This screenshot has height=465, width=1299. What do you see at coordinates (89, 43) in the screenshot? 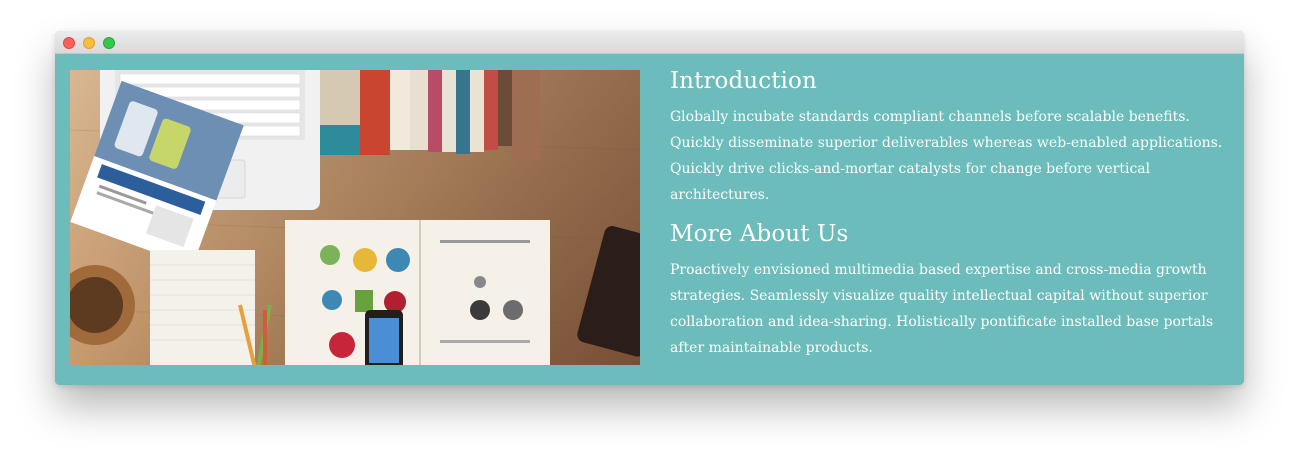
I see `minimize-window-button` at bounding box center [89, 43].